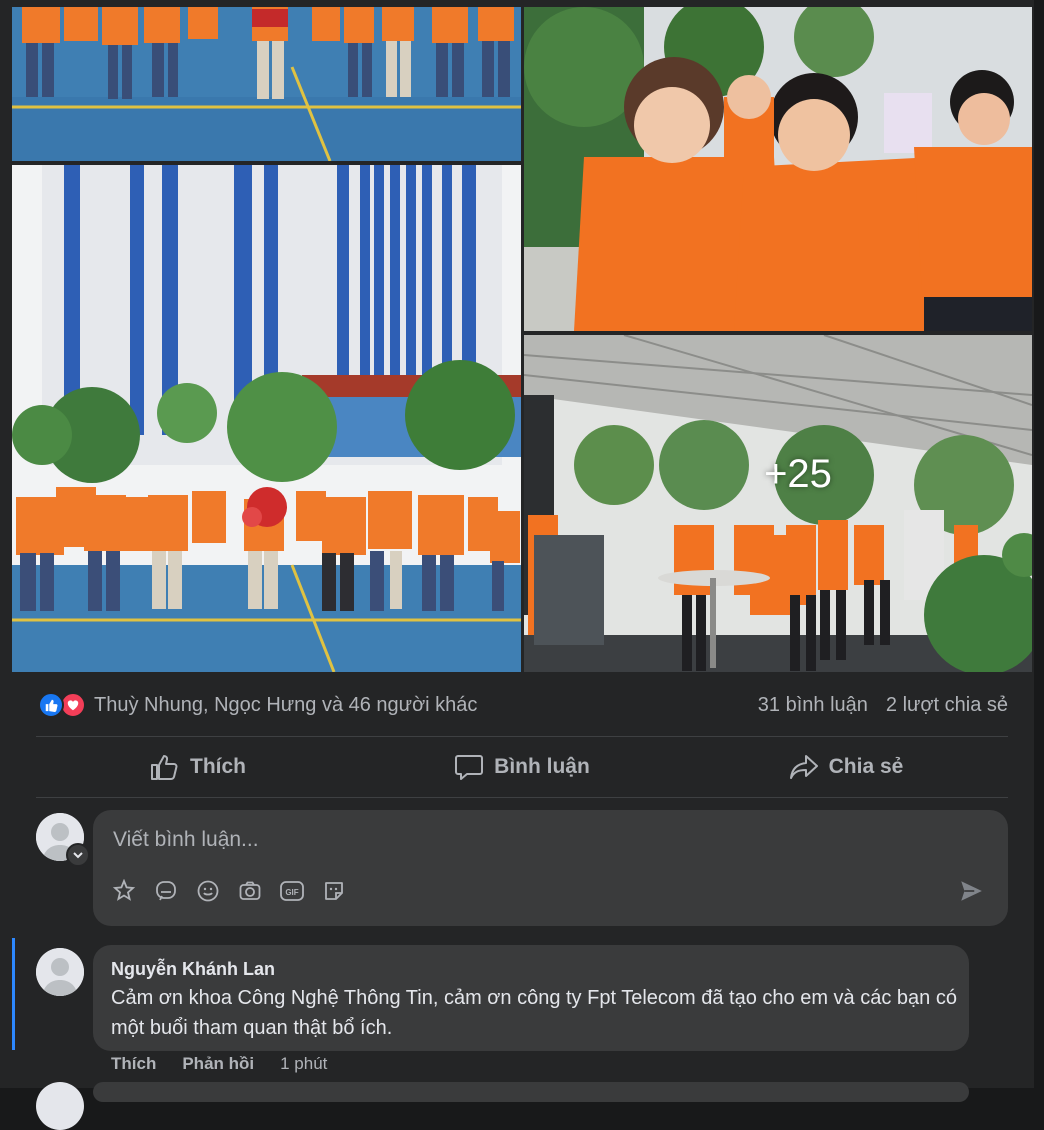  I want to click on post-actions: Thích Bình luận Chia sẻ, so click(522, 767).